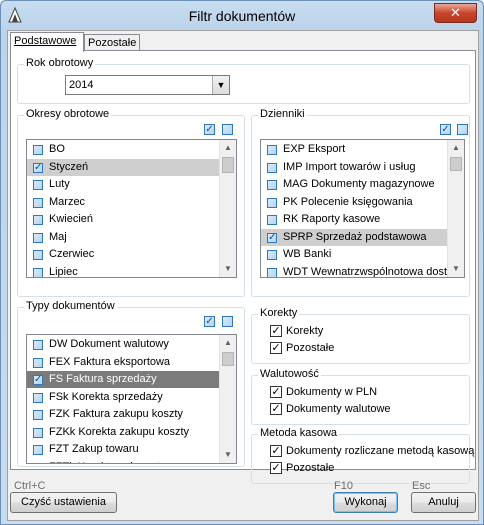 The width and height of the screenshot is (484, 525). Describe the element at coordinates (355, 236) in the screenshot. I see `list-item-label: SPRP Sprzedaż podstawowa` at that location.